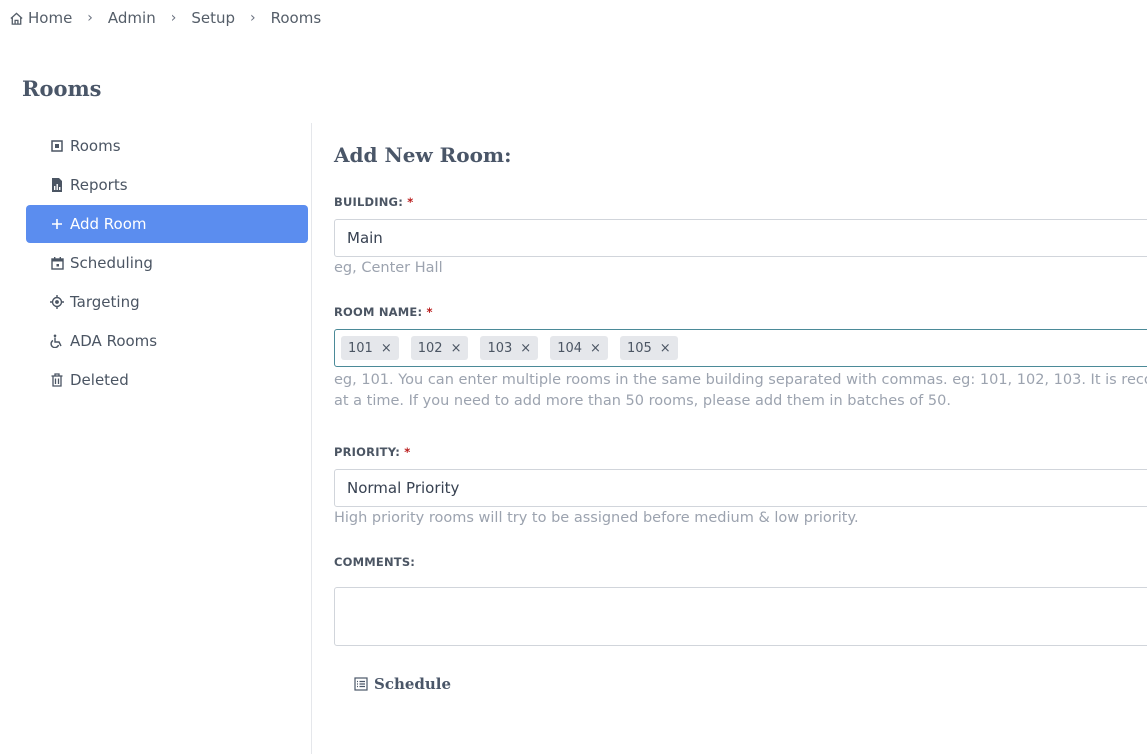 This screenshot has height=754, width=1147. What do you see at coordinates (375, 562) in the screenshot?
I see `comments-label: COMMENTS:` at bounding box center [375, 562].